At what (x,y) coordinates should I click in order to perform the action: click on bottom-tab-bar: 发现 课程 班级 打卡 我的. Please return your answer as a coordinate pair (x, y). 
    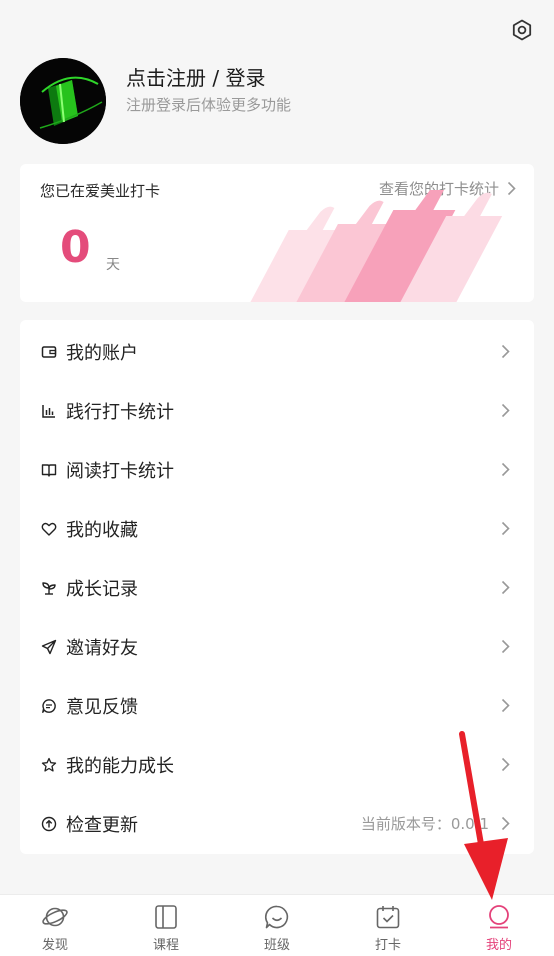
    Looking at the image, I should click on (277, 925).